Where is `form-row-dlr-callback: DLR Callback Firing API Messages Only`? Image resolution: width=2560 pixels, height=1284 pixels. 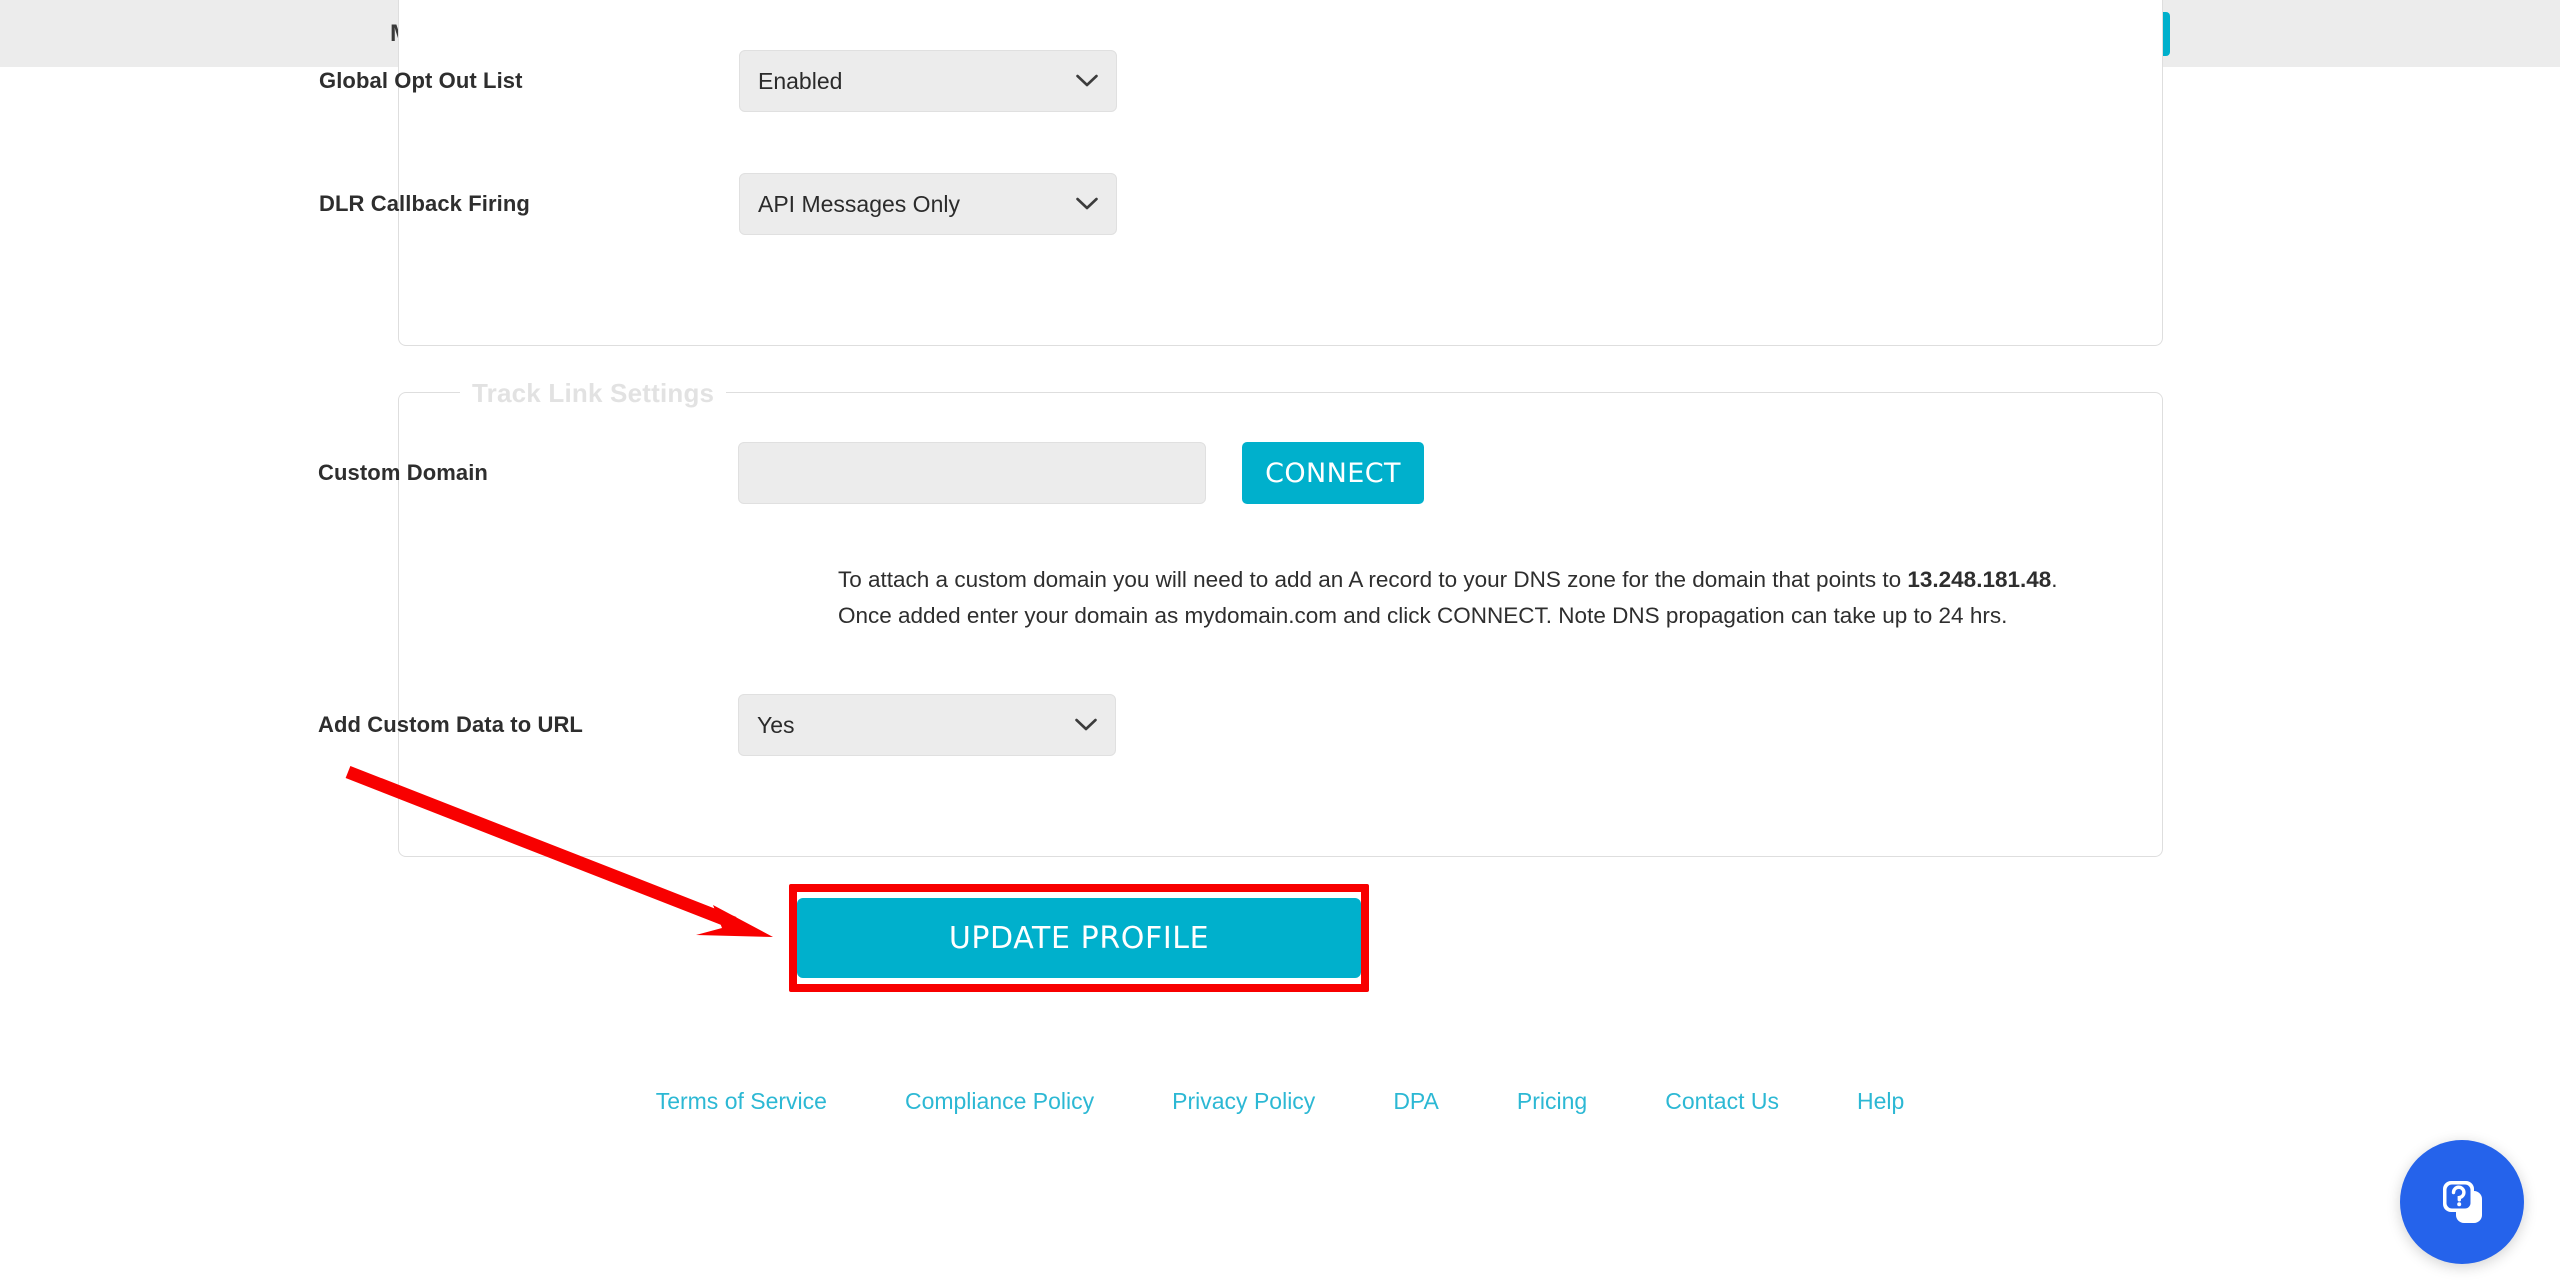
form-row-dlr-callback: DLR Callback Firing API Messages Only is located at coordinates (718, 204).